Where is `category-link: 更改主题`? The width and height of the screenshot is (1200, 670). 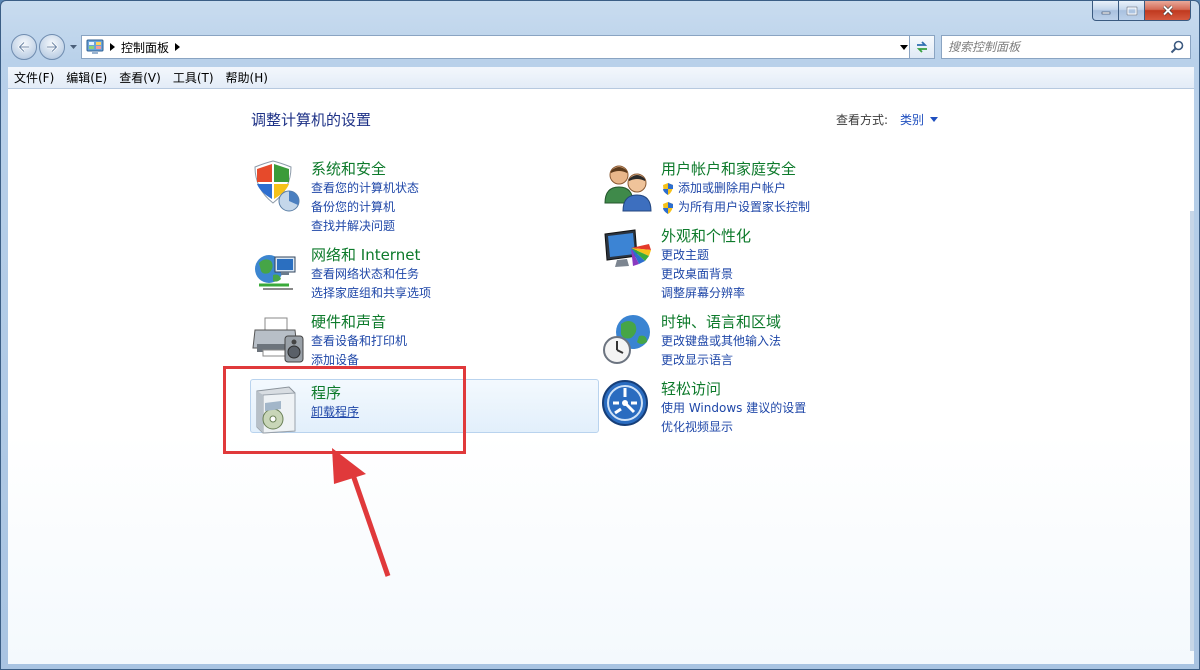
category-link: 更改主题 is located at coordinates (706, 255).